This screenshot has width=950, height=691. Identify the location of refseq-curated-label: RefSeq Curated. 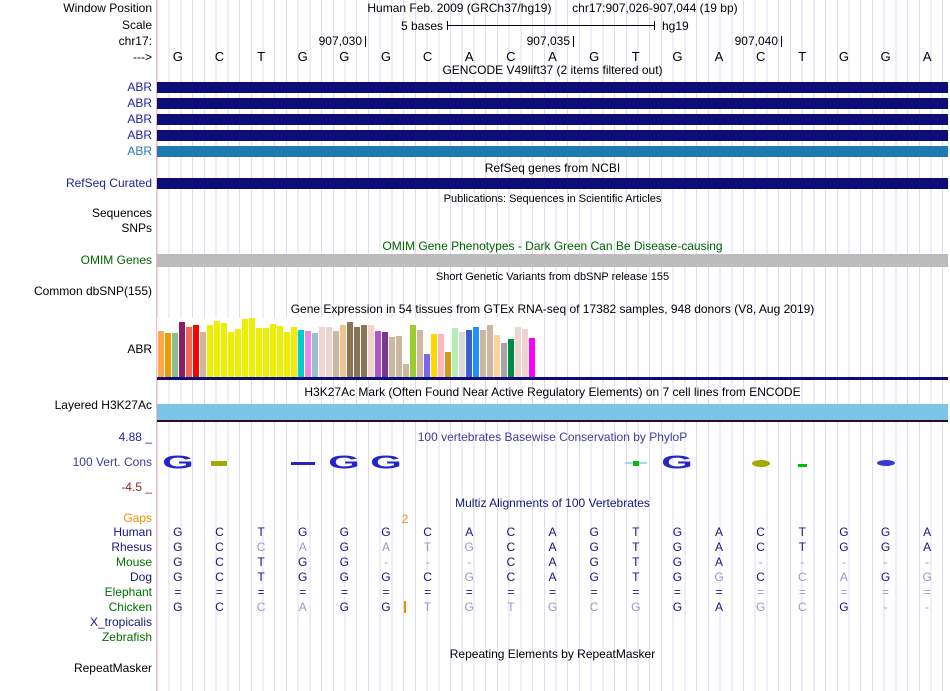
(76, 183).